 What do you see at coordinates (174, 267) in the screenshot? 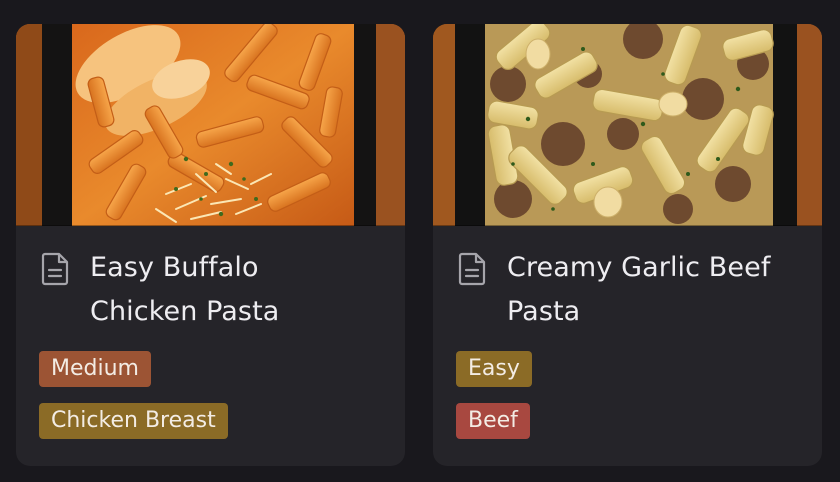
I see `recipe-title-line1: Easy Buffalo` at bounding box center [174, 267].